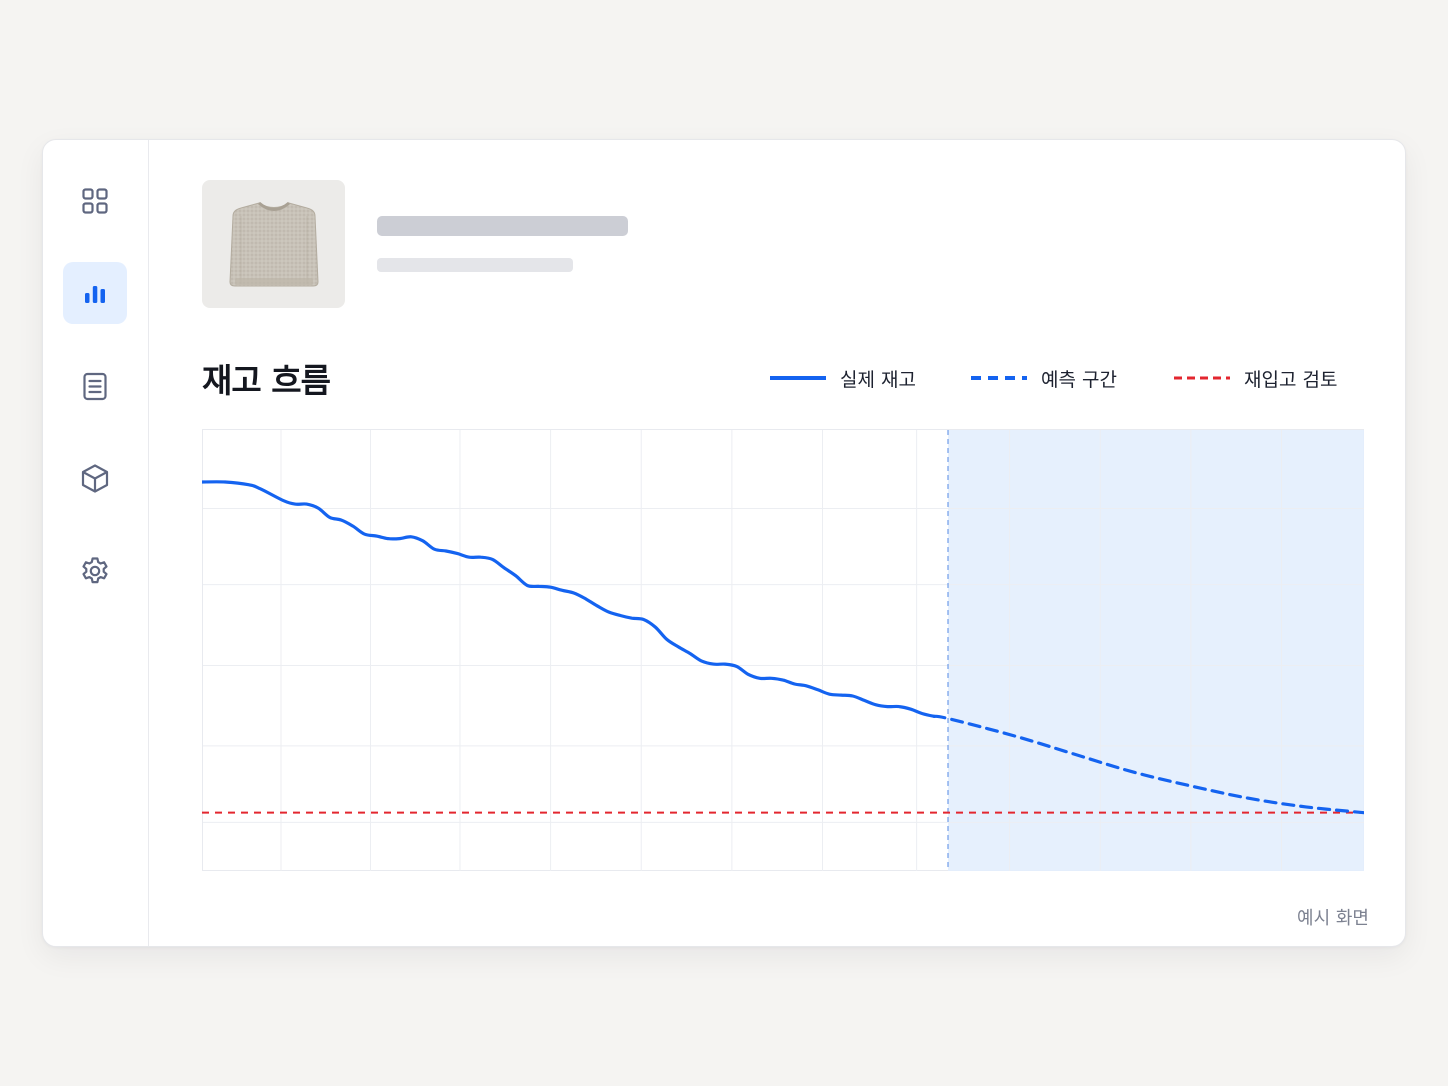 Image resolution: width=1448 pixels, height=1086 pixels. I want to click on legend-reorder: 재입고 검토, so click(1256, 378).